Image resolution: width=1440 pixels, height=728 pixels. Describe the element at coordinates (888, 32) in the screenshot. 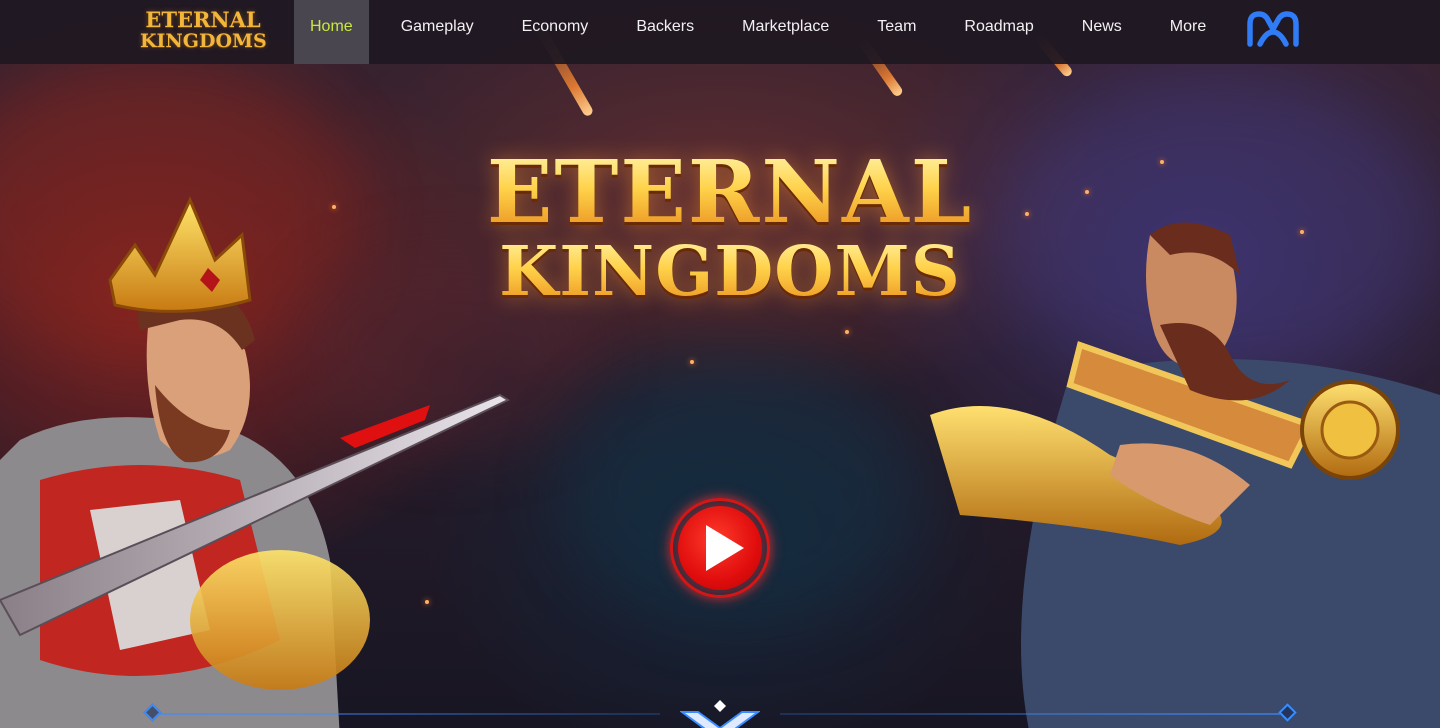

I see `nav-item-team: Team` at that location.